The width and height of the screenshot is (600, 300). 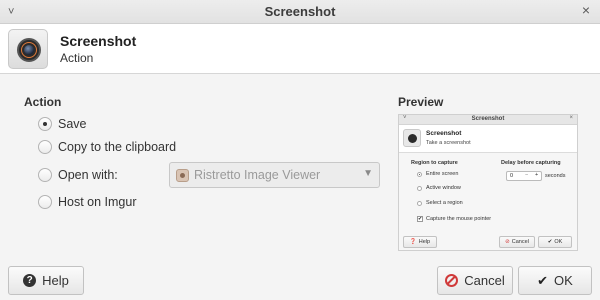 What do you see at coordinates (512, 176) in the screenshot?
I see `preview-delay-value: 0` at bounding box center [512, 176].